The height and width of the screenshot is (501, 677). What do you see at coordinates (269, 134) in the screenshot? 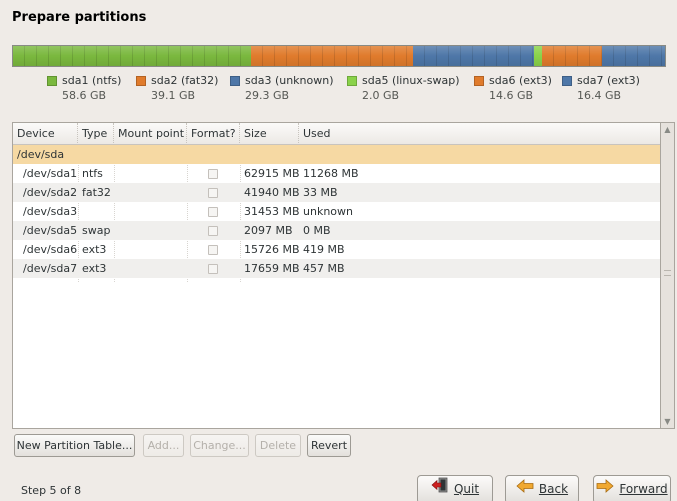
I see `column-header-size: Size` at bounding box center [269, 134].